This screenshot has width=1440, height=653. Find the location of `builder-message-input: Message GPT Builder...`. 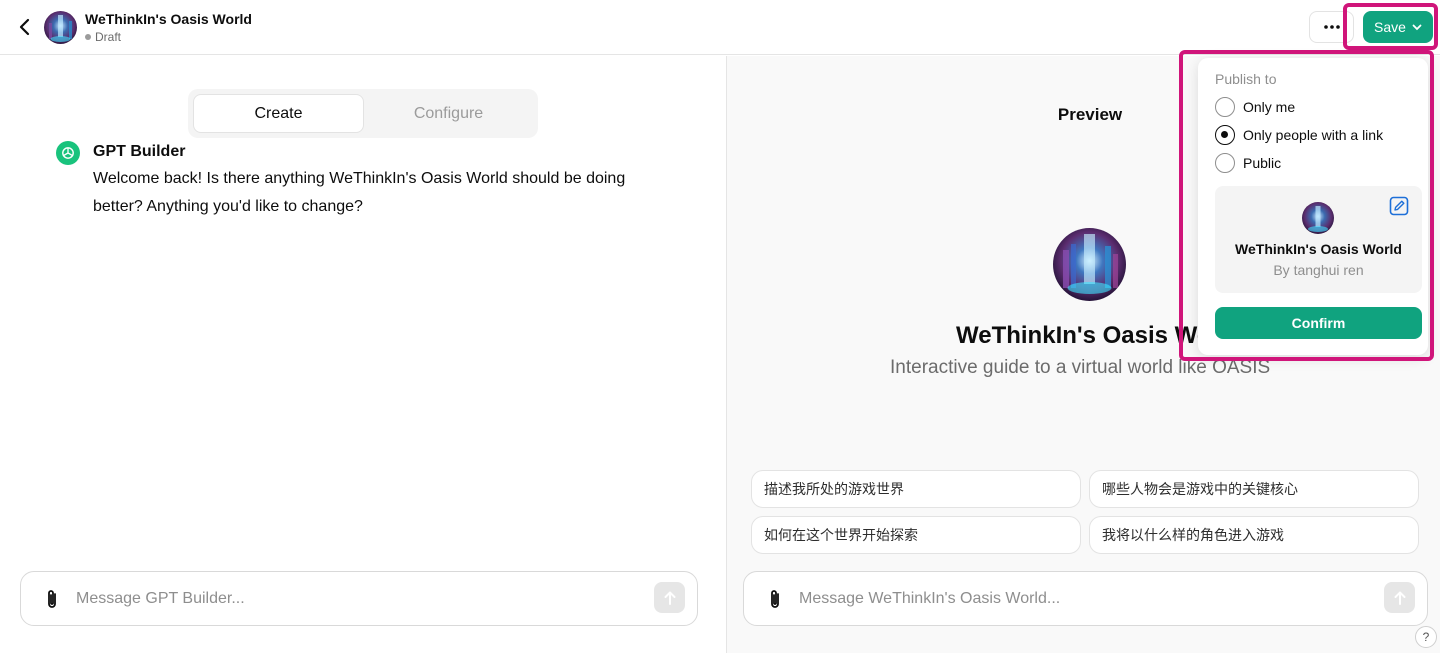

builder-message-input: Message GPT Builder... is located at coordinates (160, 599).